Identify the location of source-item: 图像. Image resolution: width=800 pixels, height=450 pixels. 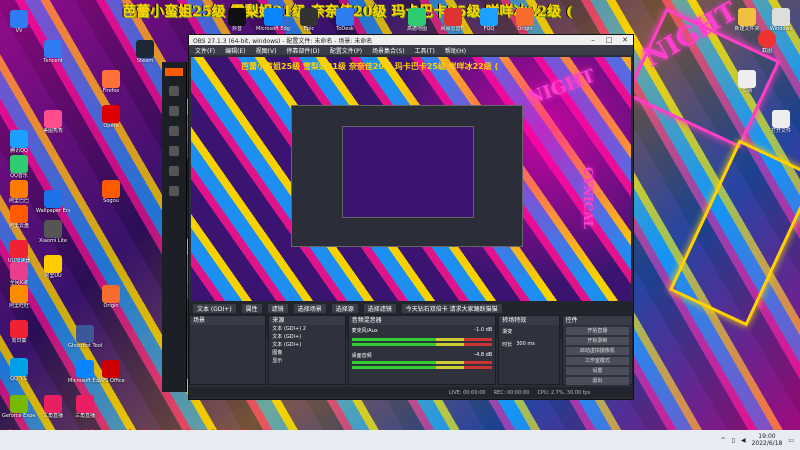
(308, 353).